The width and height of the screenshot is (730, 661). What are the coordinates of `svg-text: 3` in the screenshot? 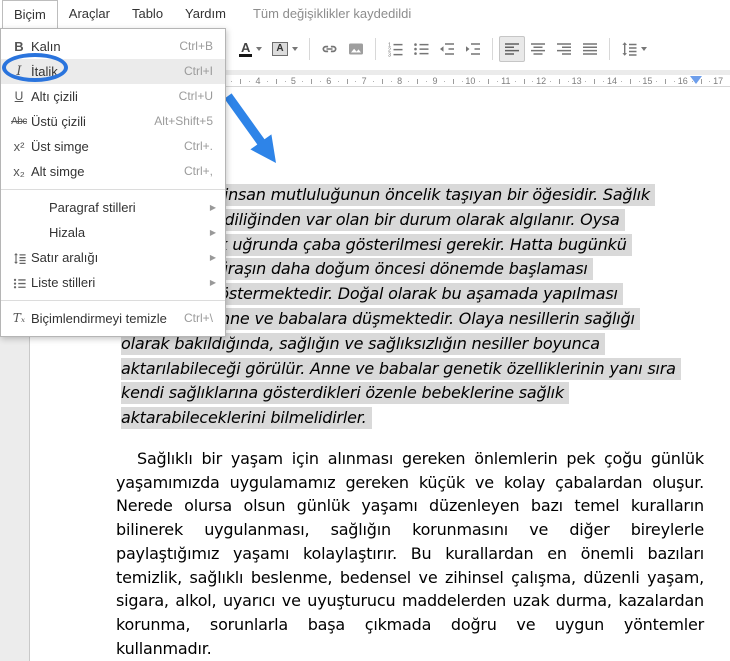 It's located at (389, 55).